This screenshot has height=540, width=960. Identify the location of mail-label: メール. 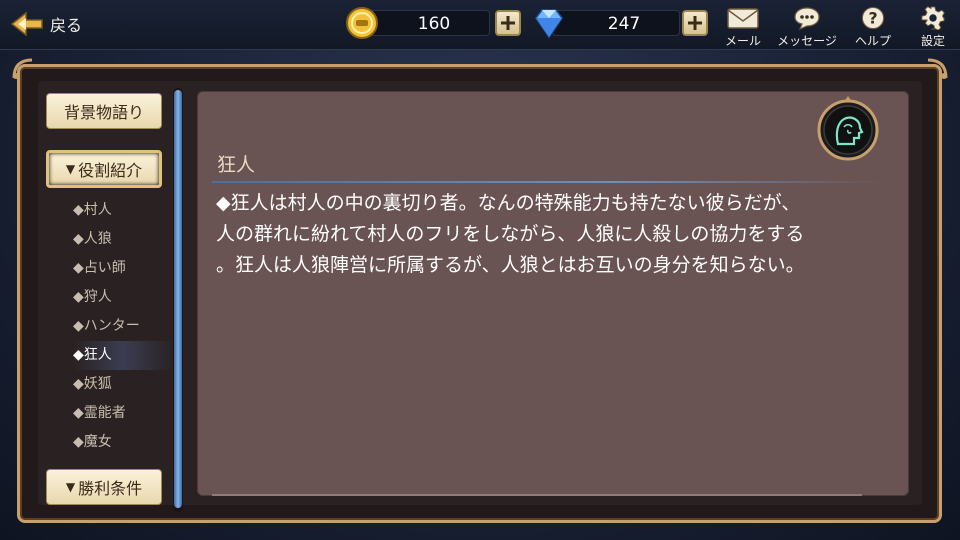
(742, 41).